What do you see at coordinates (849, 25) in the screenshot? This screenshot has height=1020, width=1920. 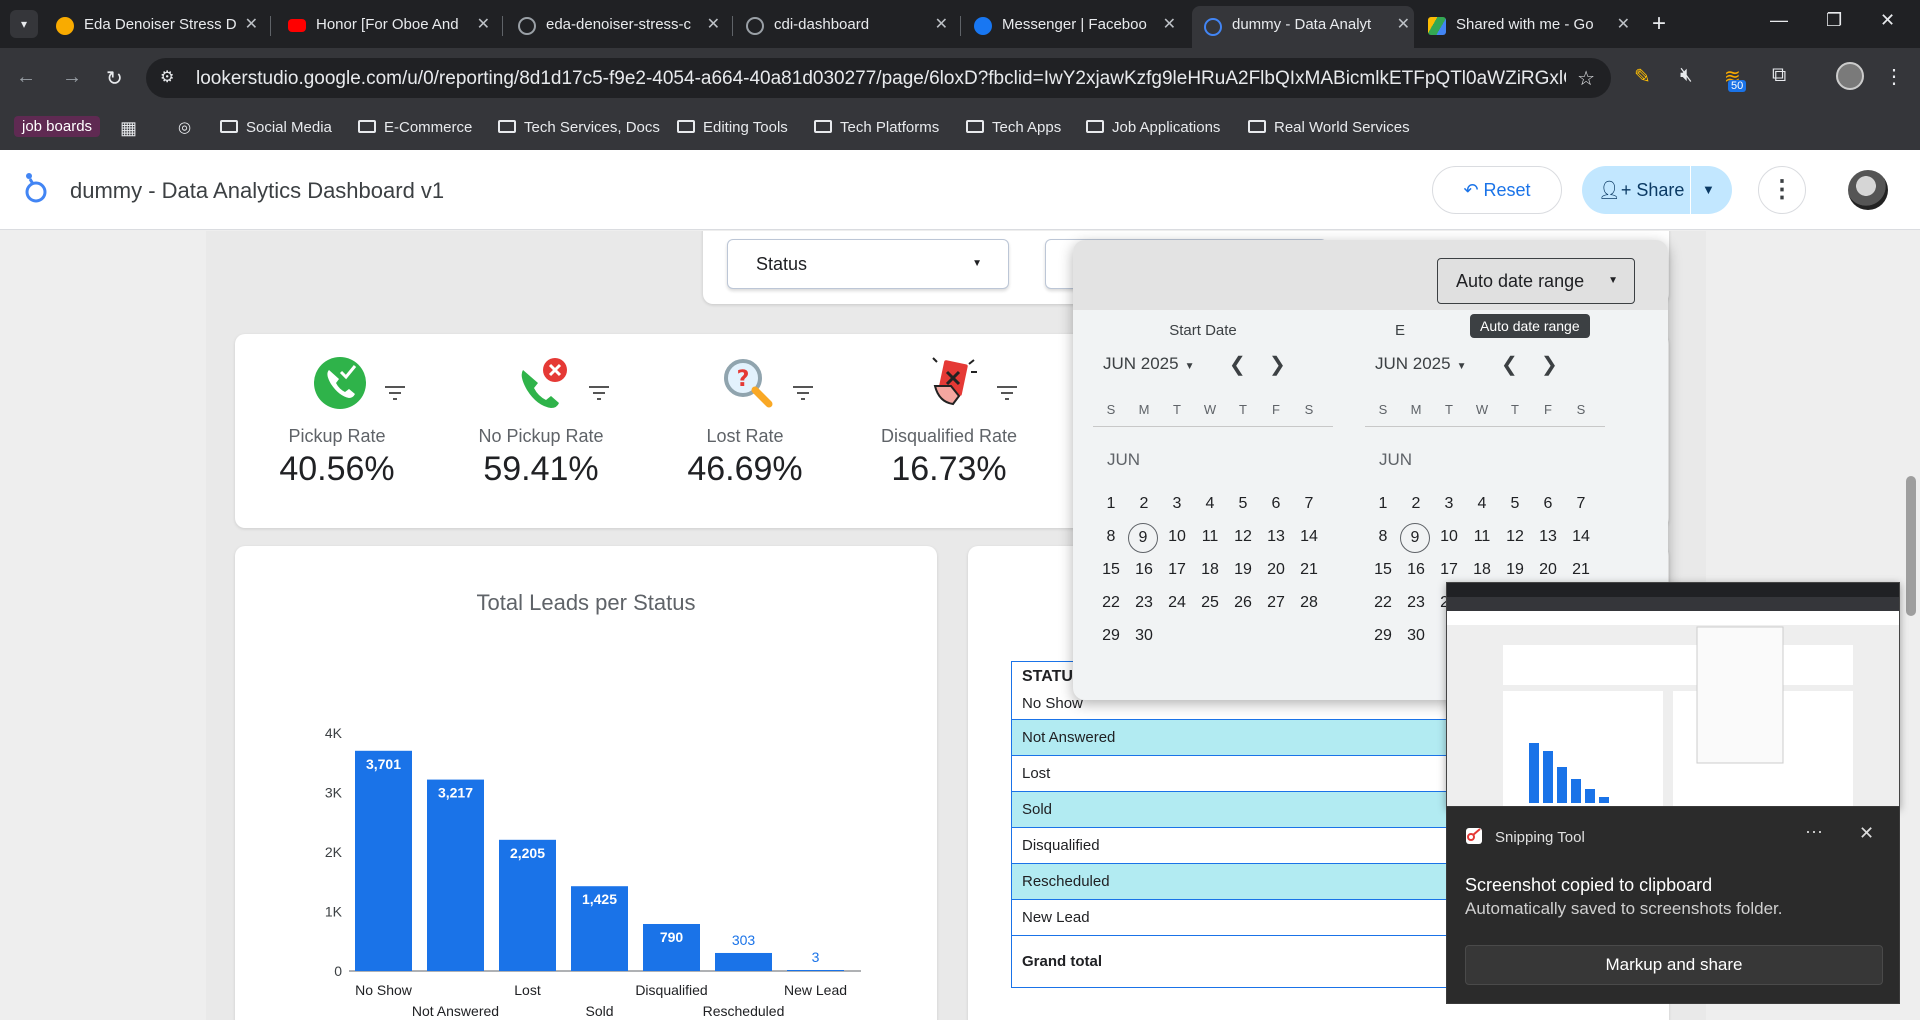 I see `tab-cdi-dashboard: cdi-dashboard ✕` at bounding box center [849, 25].